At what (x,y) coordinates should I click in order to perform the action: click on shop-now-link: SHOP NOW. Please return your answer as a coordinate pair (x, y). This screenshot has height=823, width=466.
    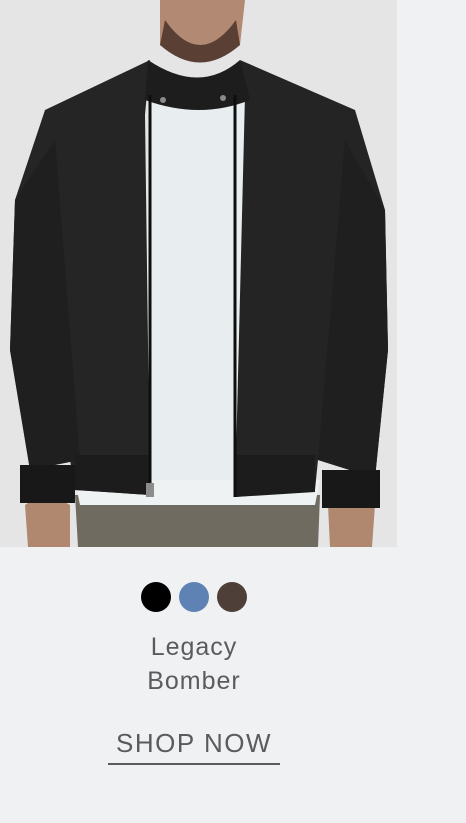
    Looking at the image, I should click on (194, 746).